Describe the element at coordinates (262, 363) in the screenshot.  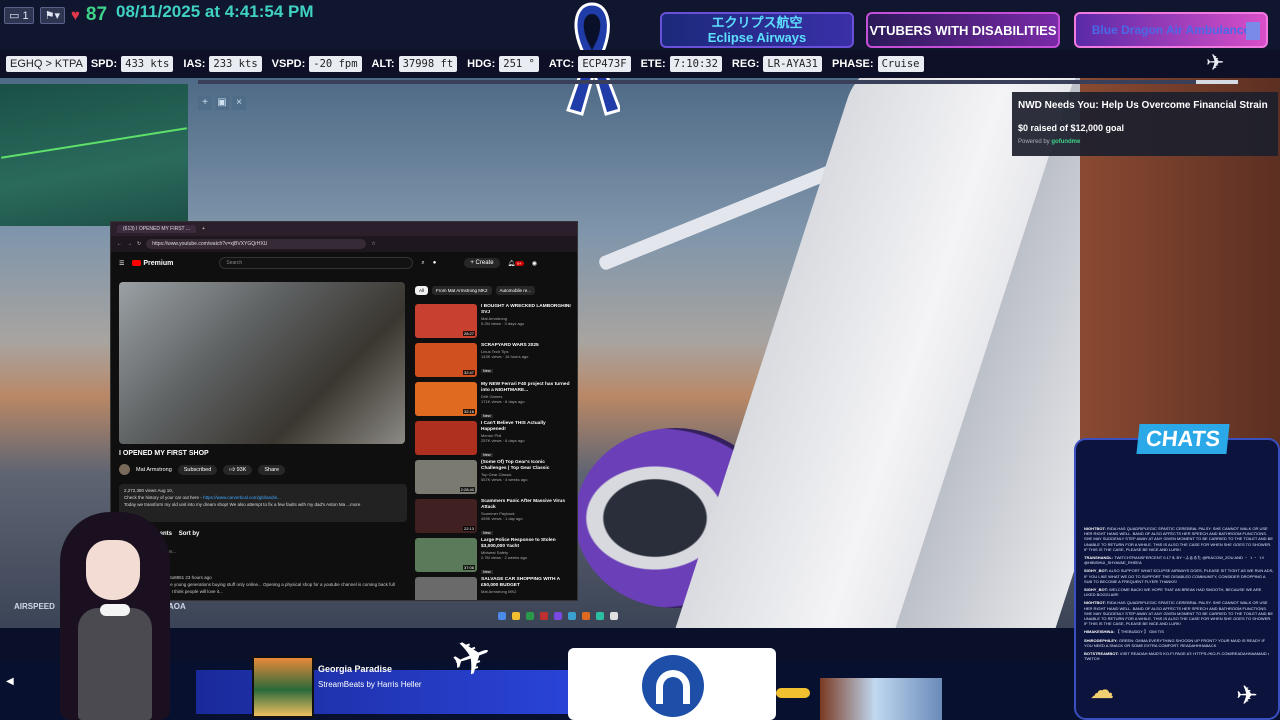
I see `video-player` at that location.